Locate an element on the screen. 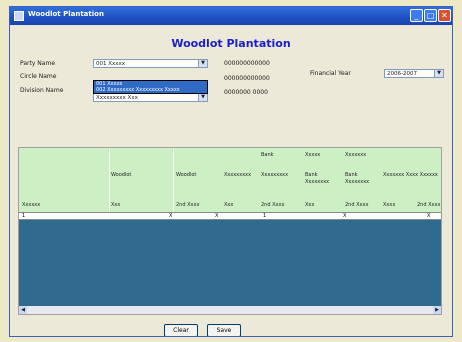  code-1: 000000000000 is located at coordinates (247, 63).